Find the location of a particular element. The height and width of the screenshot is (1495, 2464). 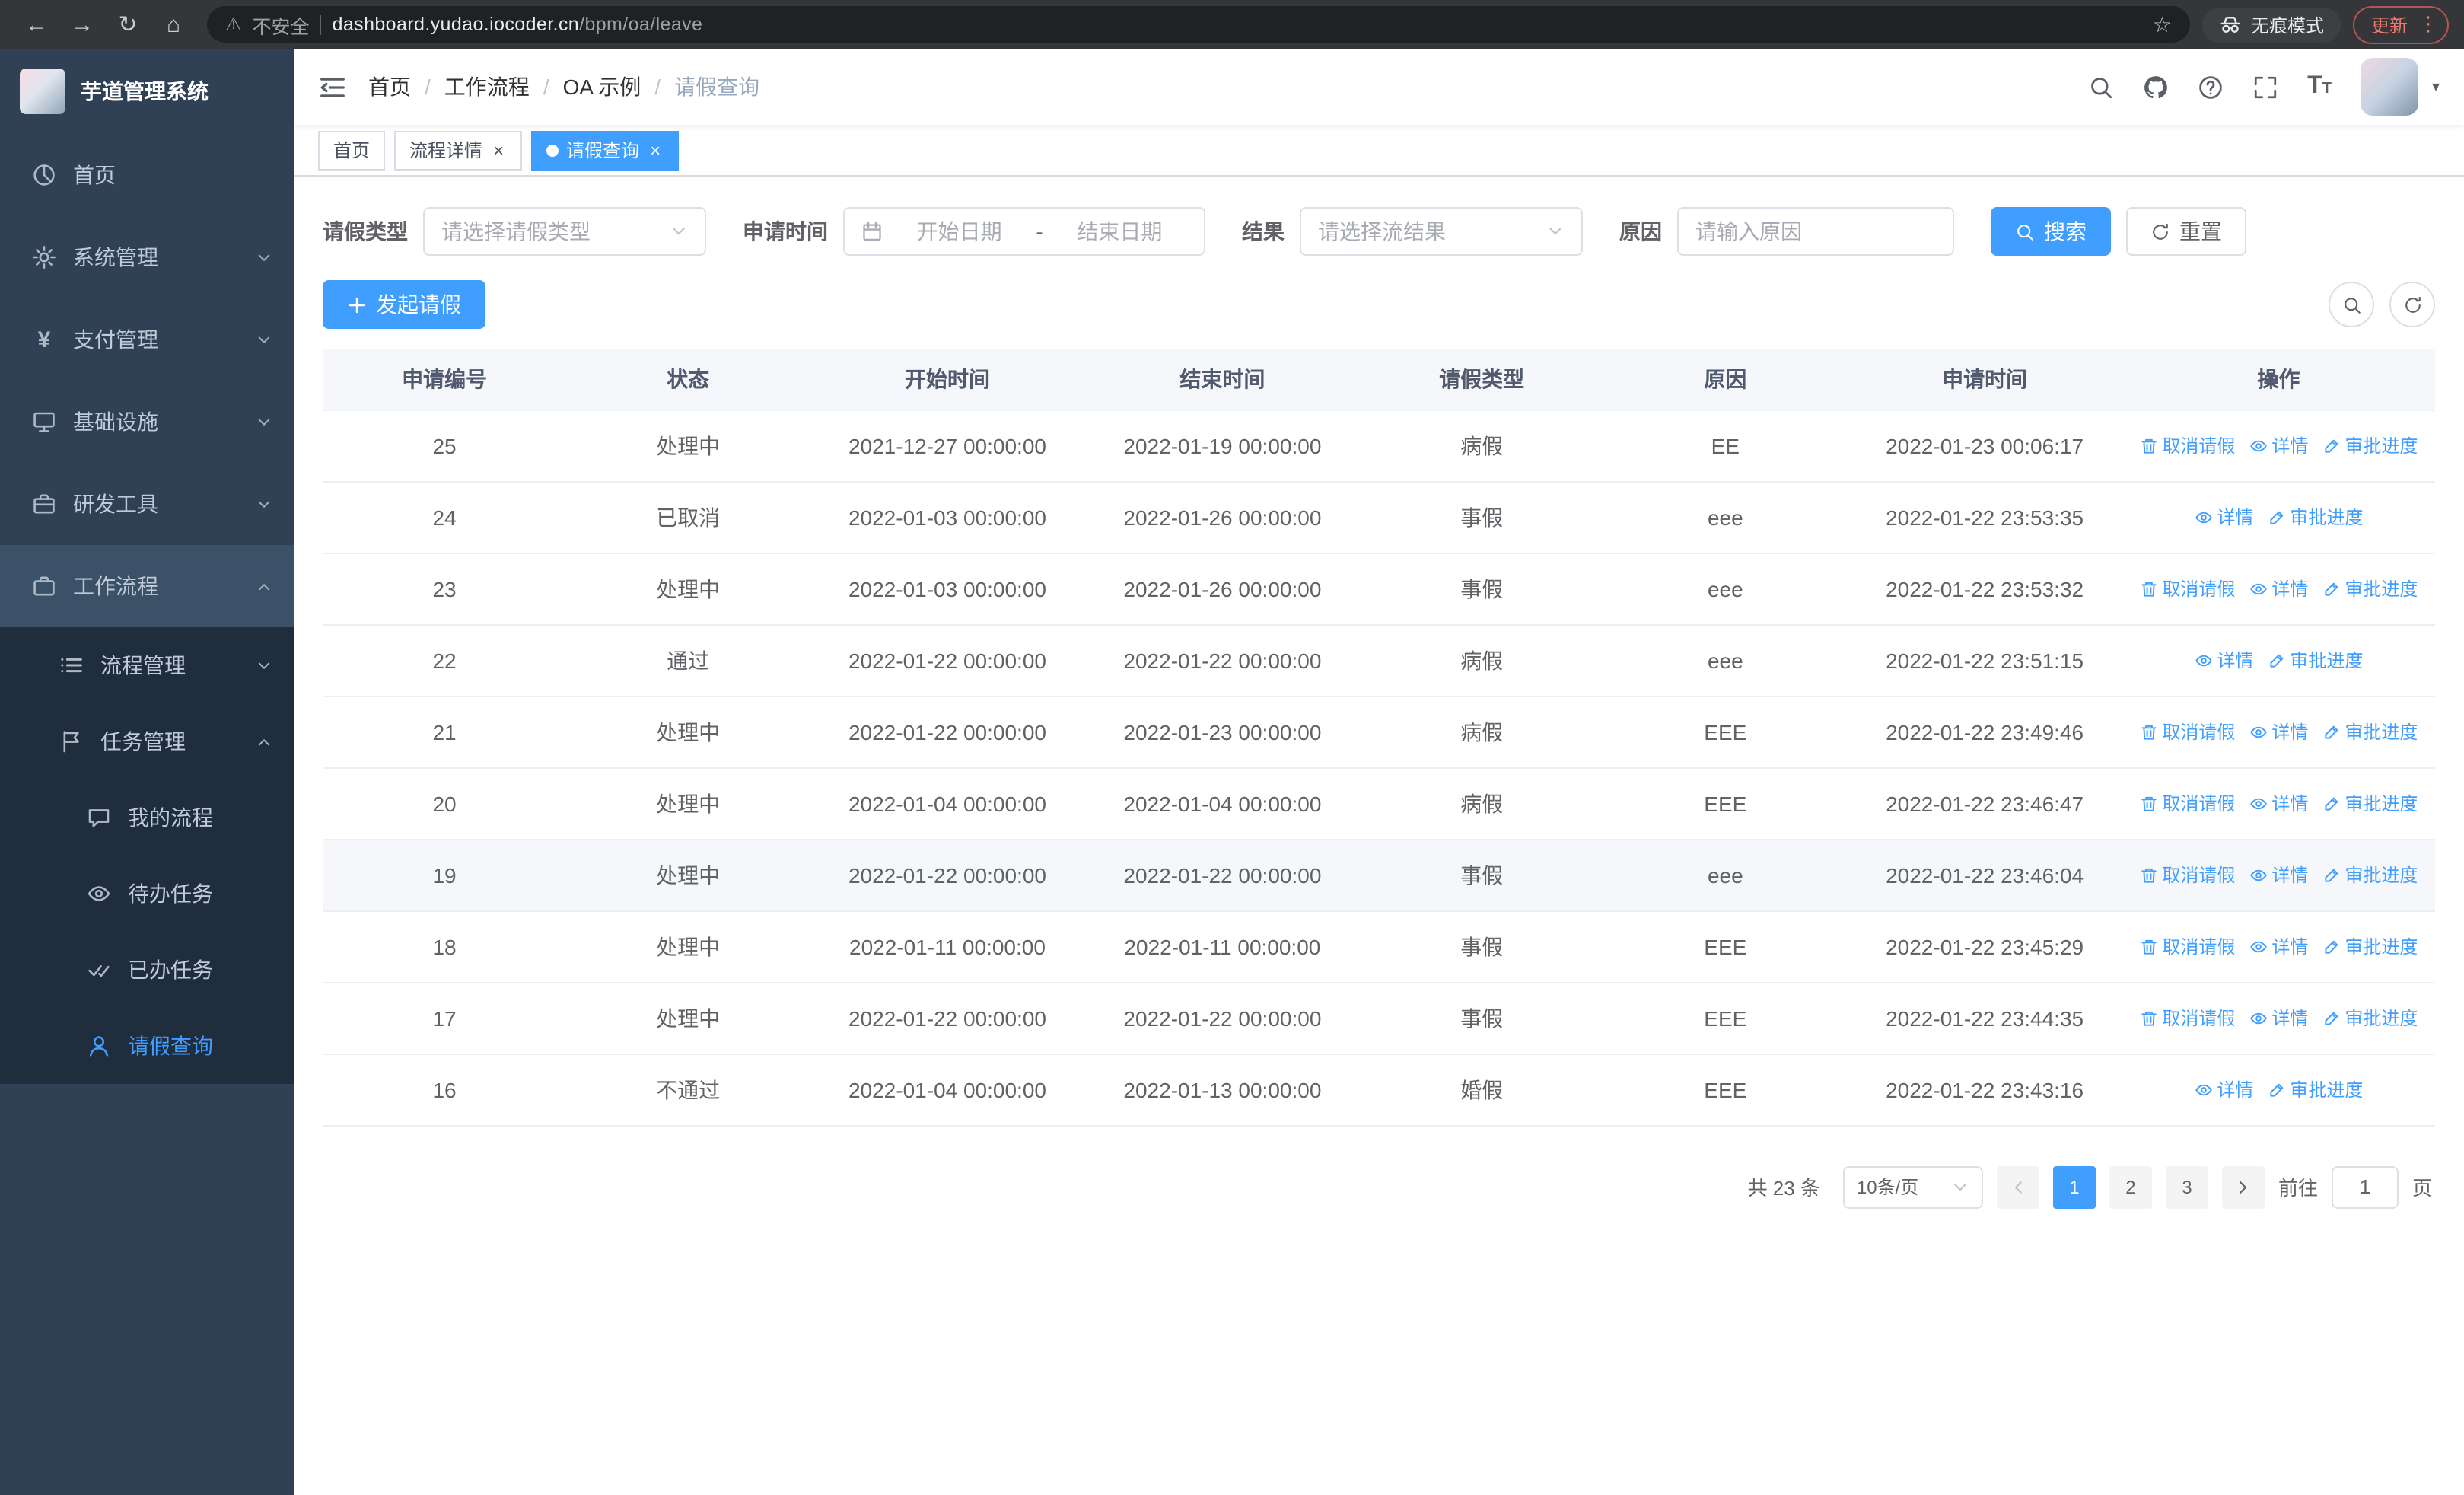

bookmark-star-icon: ☆ is located at coordinates (2162, 24).